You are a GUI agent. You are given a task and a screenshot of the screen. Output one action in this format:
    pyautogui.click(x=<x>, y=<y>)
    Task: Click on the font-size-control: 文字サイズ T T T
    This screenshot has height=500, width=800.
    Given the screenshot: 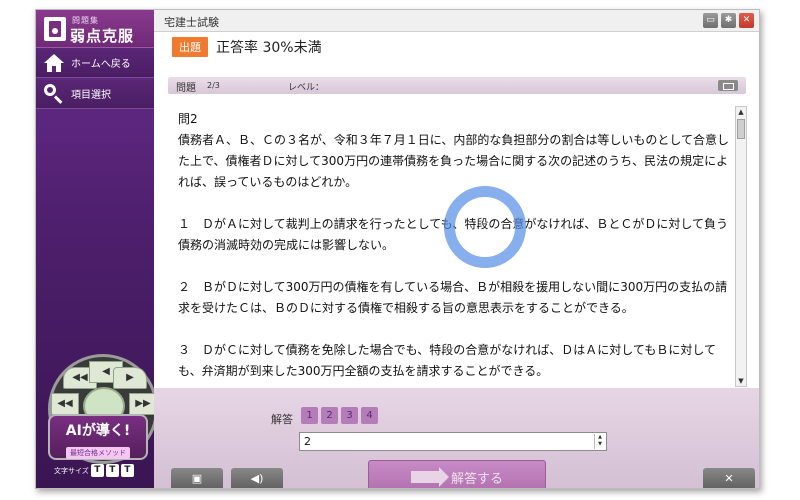 What is the action you would take?
    pyautogui.click(x=94, y=470)
    